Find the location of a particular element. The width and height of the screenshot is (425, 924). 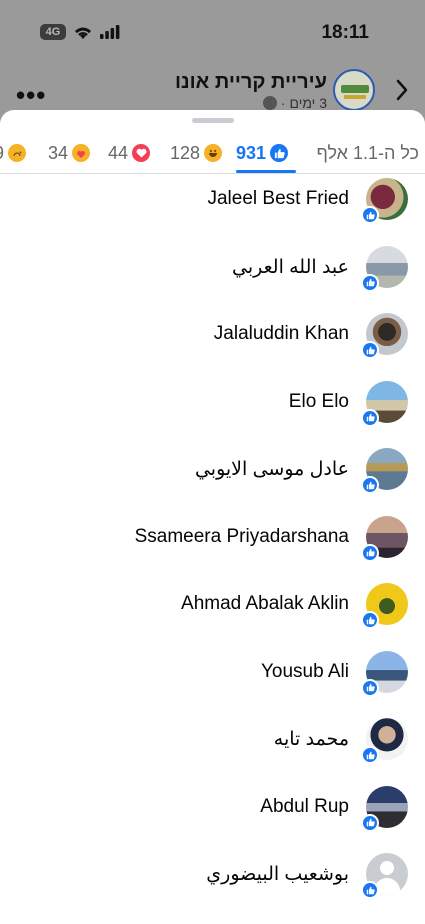

tab-all-label: כל ה-1.1 אלף is located at coordinates (367, 152).